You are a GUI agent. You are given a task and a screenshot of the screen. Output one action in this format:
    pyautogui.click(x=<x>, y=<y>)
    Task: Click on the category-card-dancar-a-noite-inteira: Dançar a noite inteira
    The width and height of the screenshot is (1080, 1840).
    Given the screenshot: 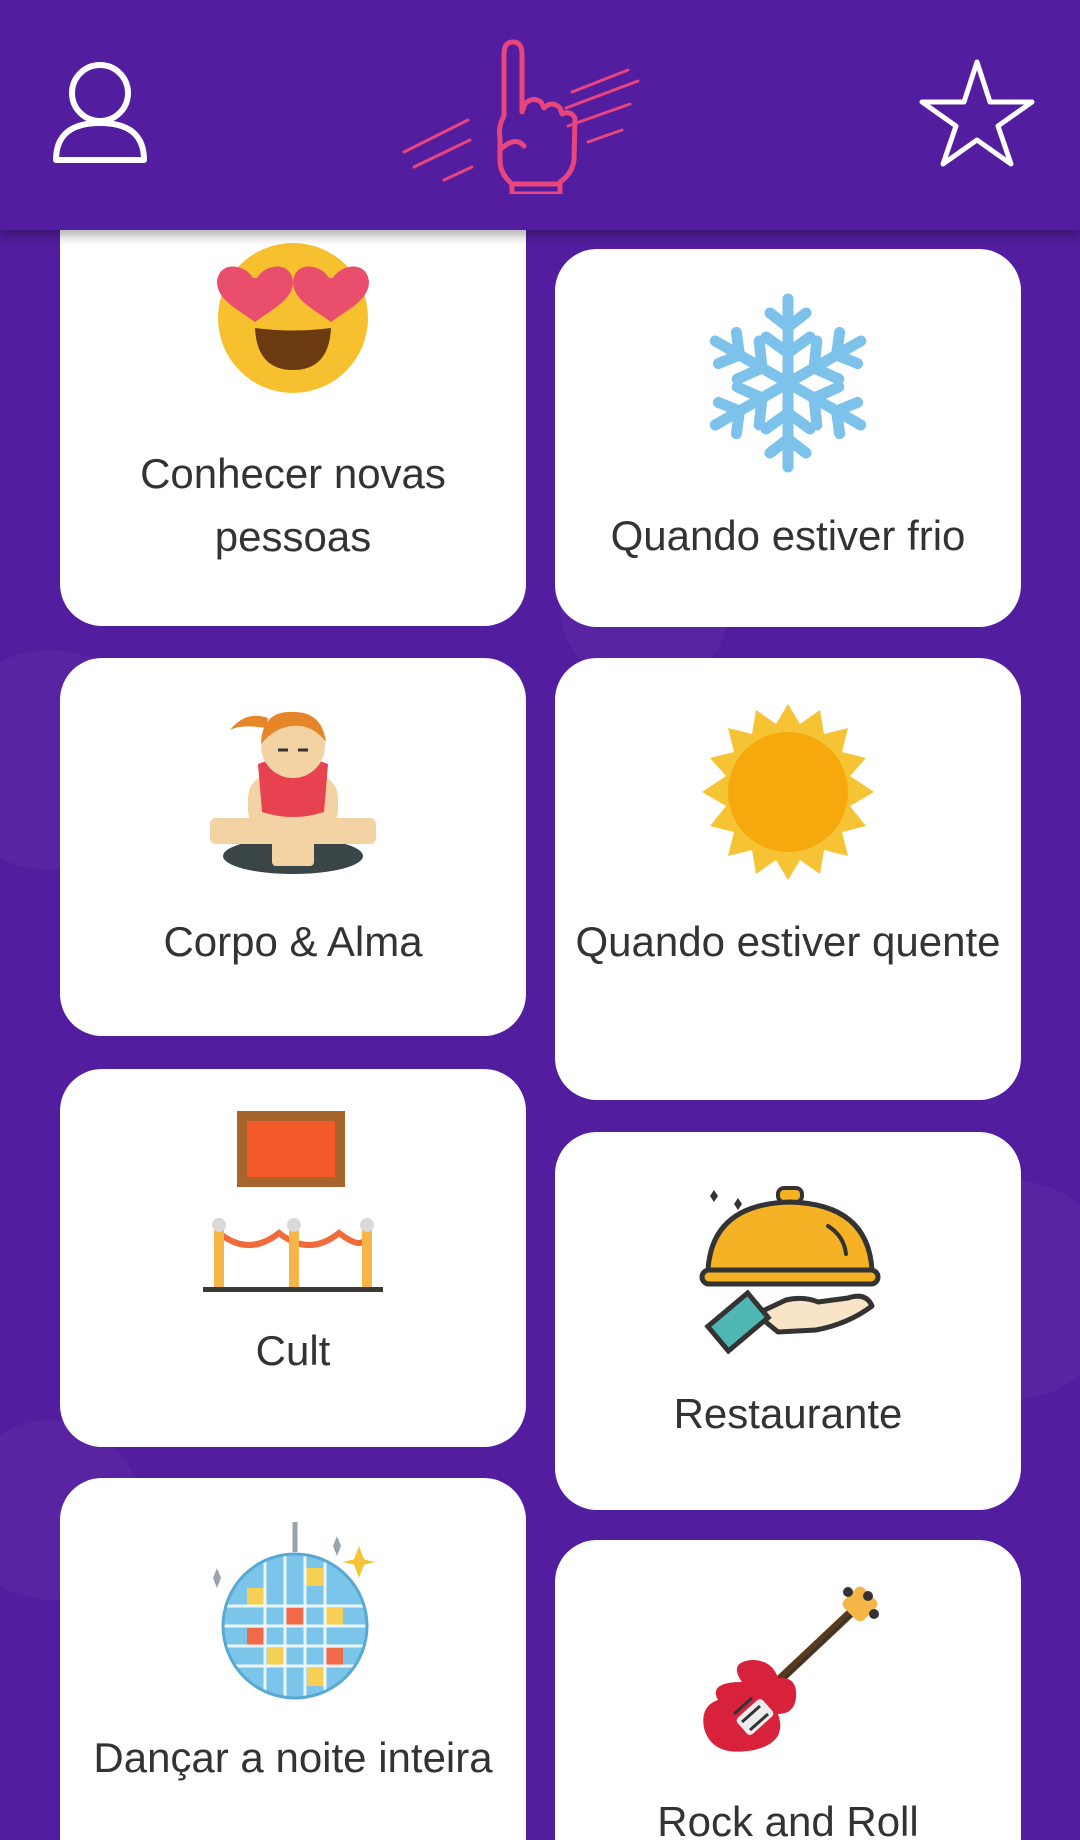 What is the action you would take?
    pyautogui.click(x=293, y=1659)
    